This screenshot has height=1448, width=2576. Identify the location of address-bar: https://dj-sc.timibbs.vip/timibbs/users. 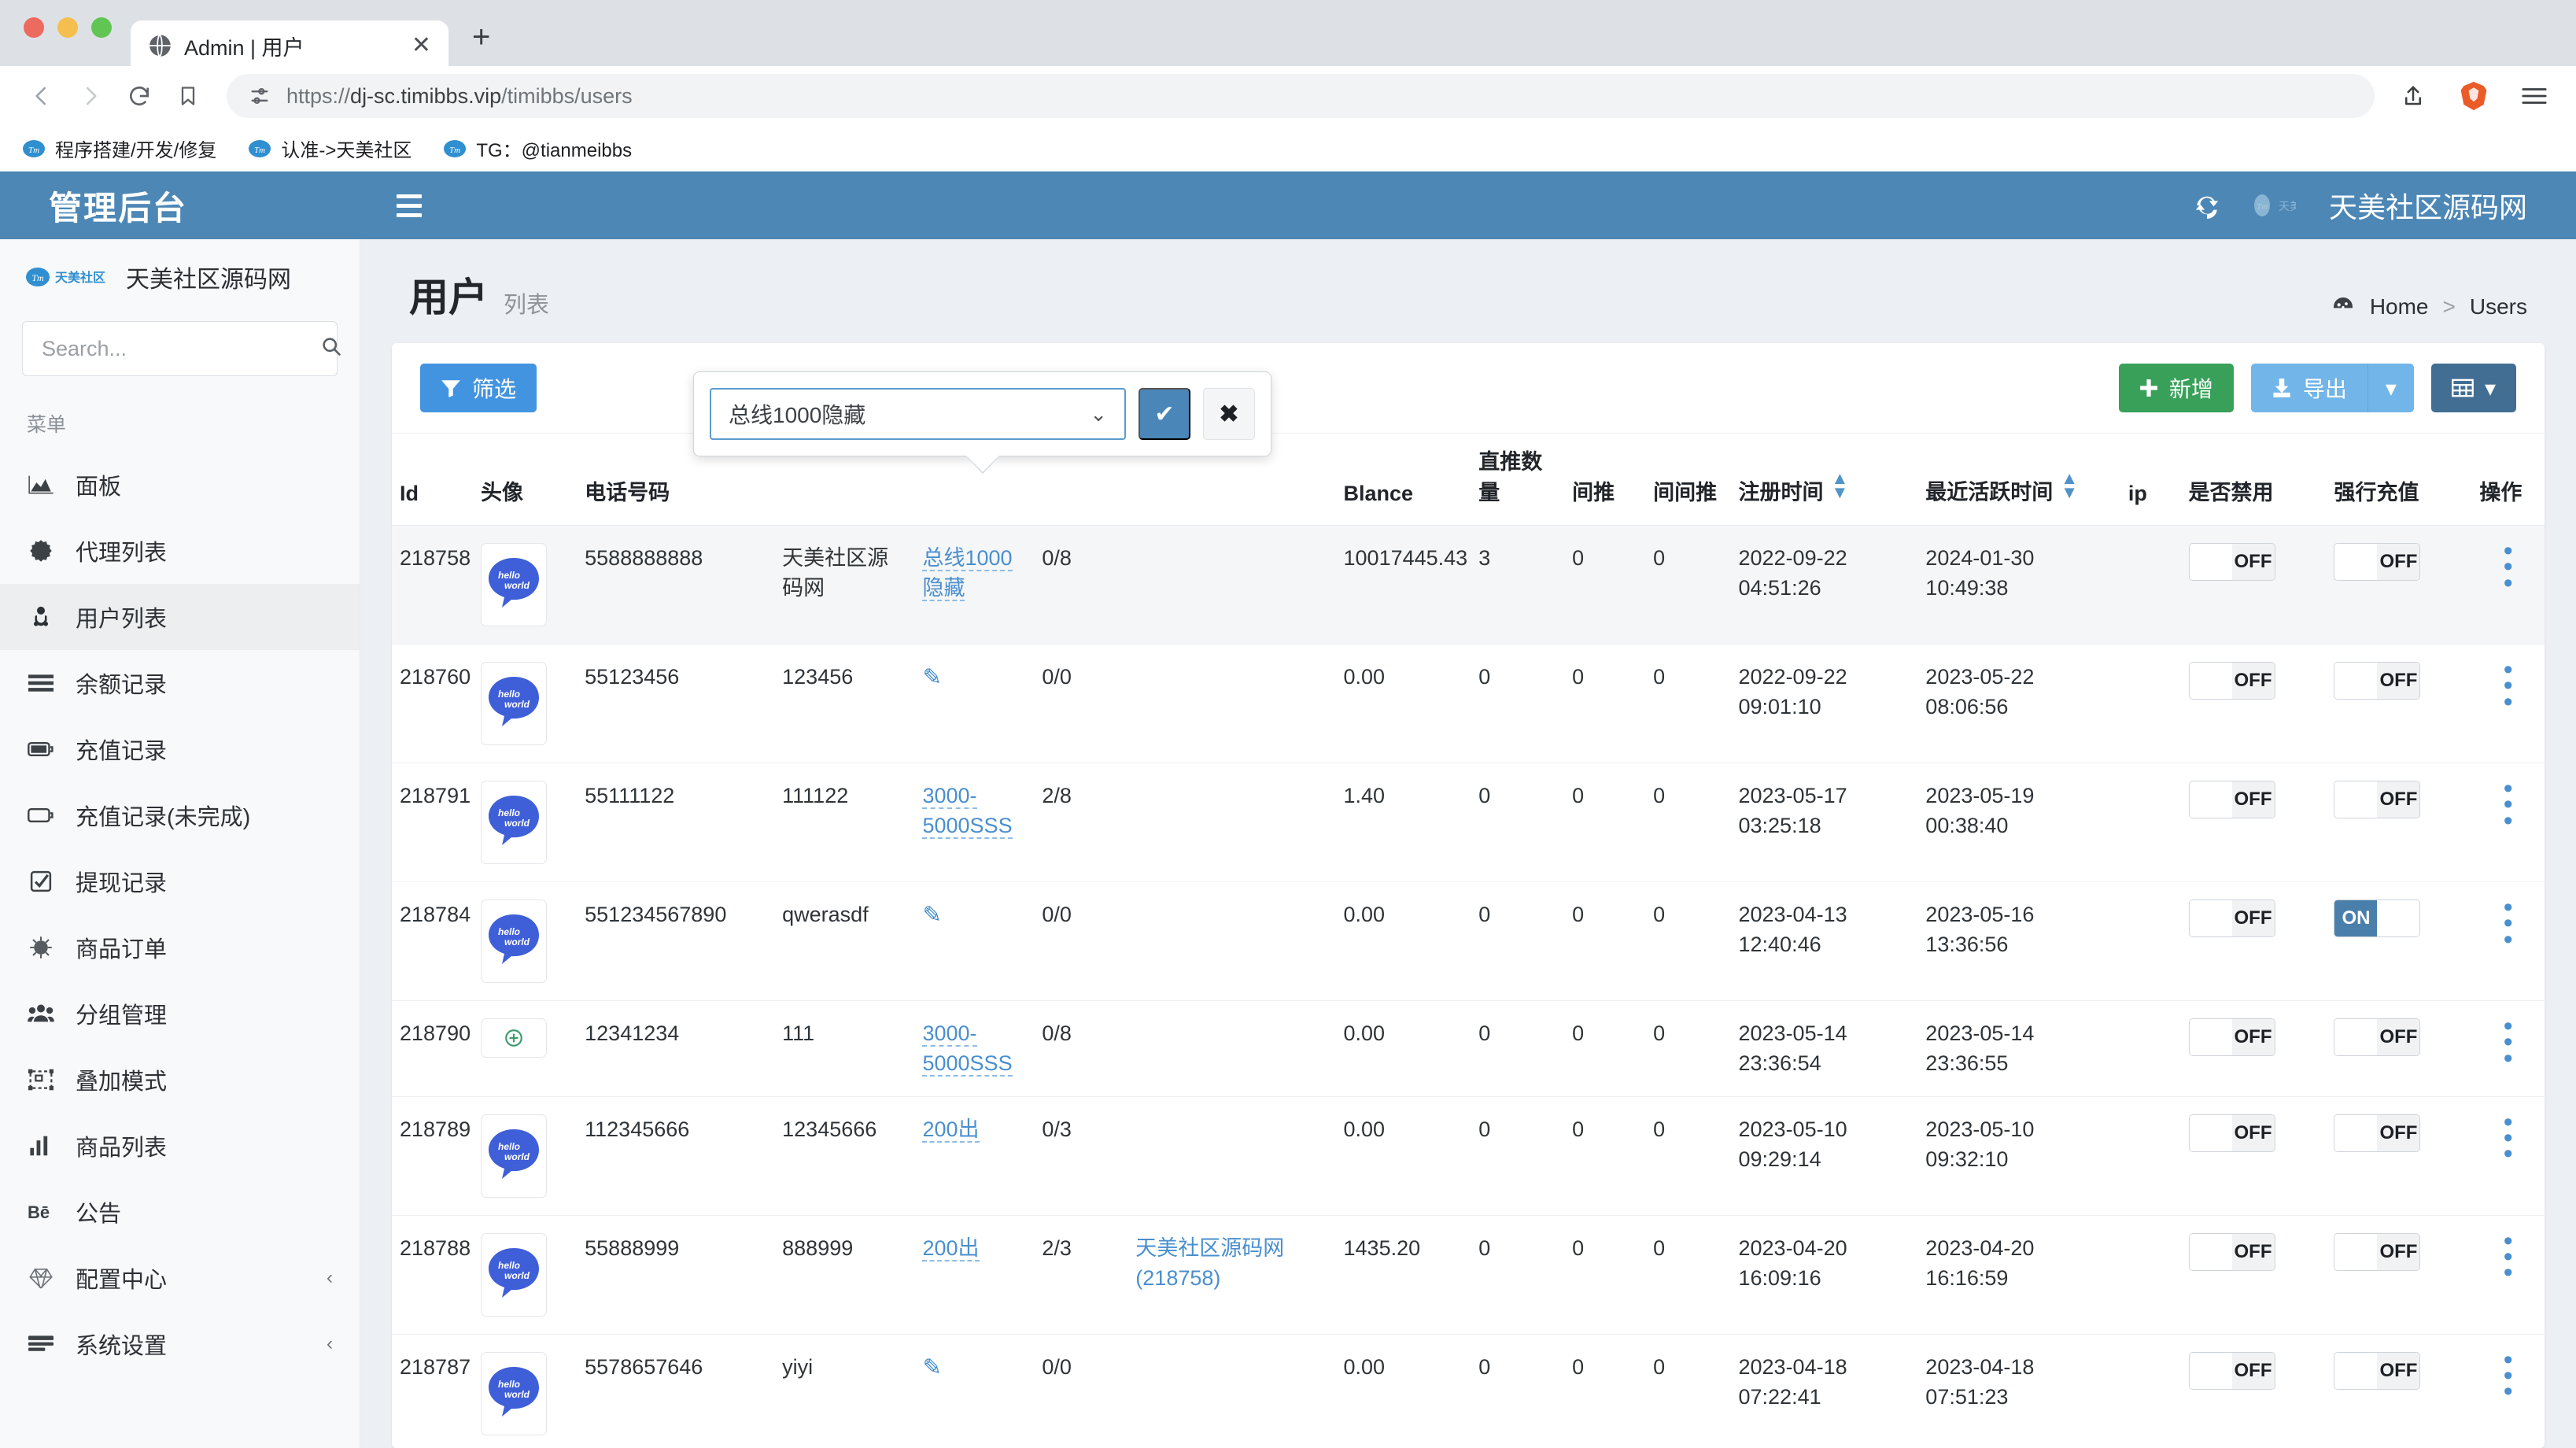
(1301, 96).